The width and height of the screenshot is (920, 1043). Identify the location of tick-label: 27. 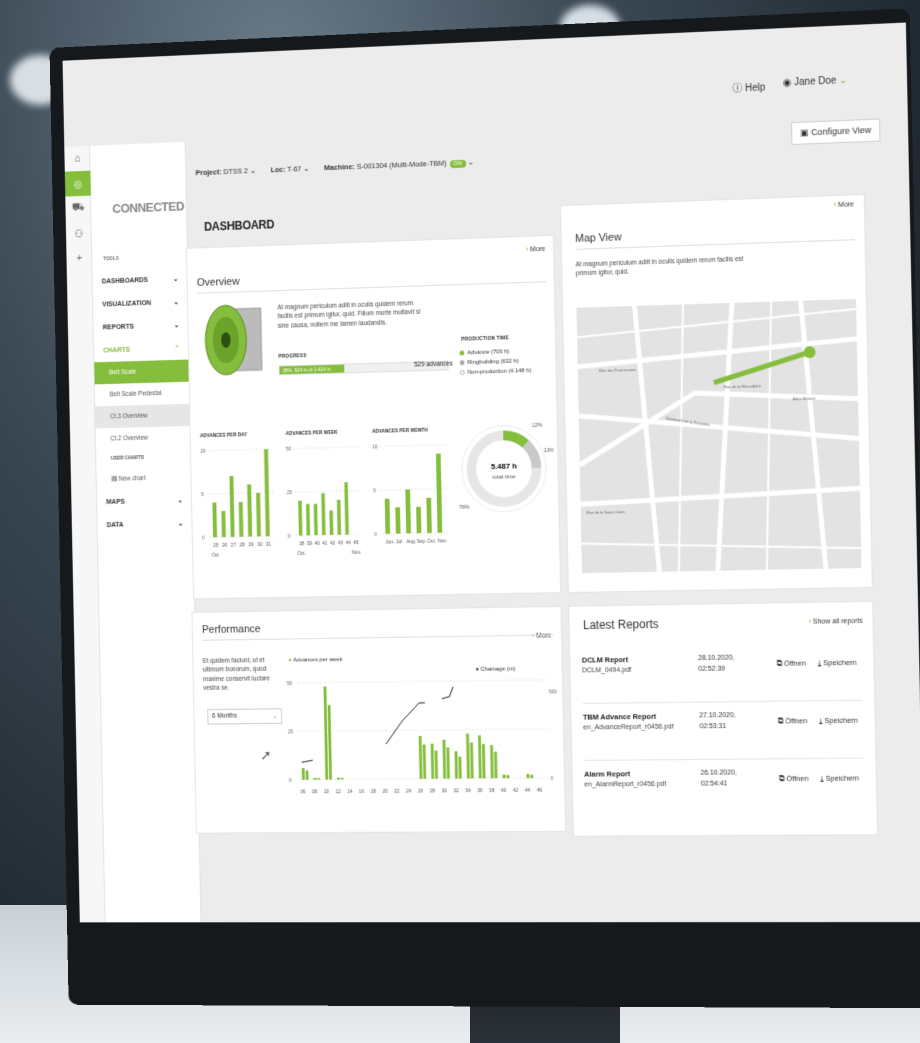
(234, 546).